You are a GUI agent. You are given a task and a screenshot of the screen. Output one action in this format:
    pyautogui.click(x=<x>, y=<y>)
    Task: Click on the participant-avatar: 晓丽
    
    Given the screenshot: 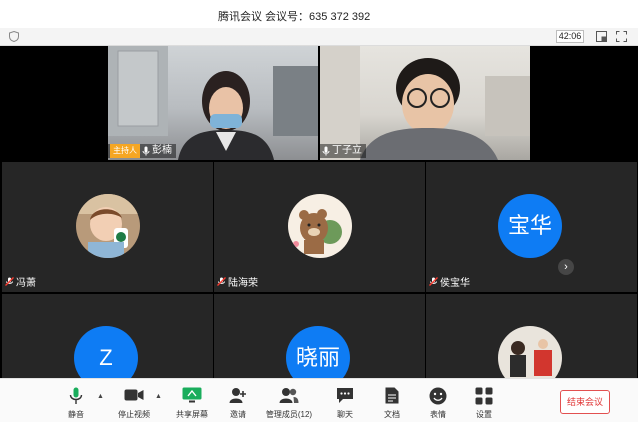 What is the action you would take?
    pyautogui.click(x=318, y=352)
    